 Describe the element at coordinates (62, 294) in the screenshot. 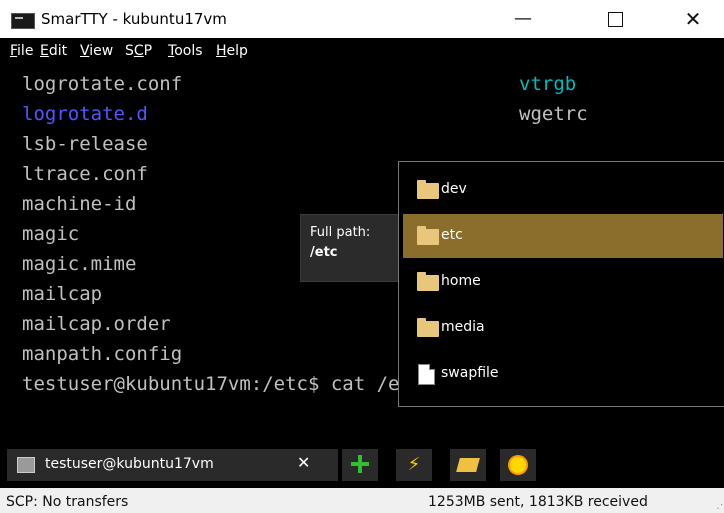

I see `terminal-line: mailcap` at that location.